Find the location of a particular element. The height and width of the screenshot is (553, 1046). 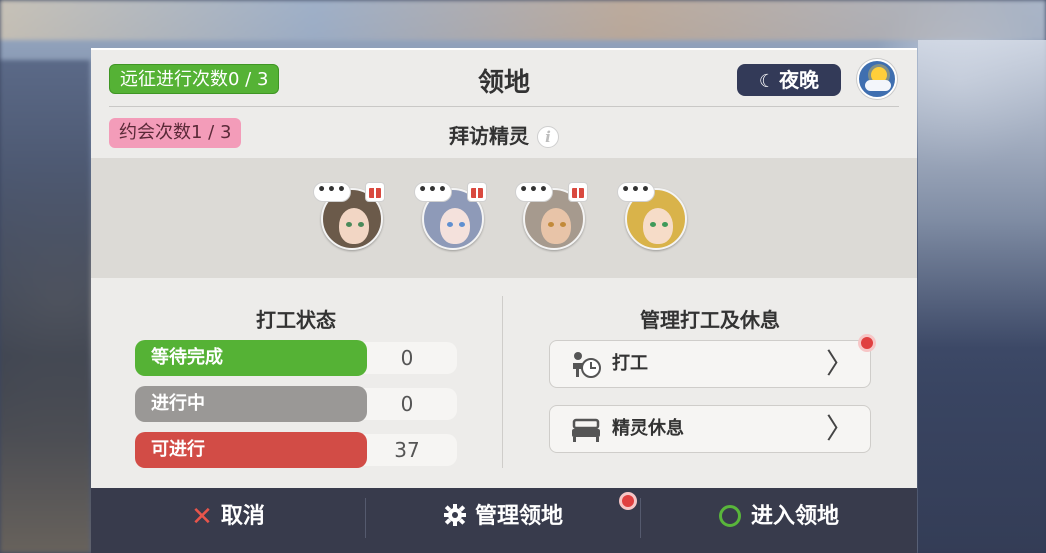

section-divider is located at coordinates (502, 382).